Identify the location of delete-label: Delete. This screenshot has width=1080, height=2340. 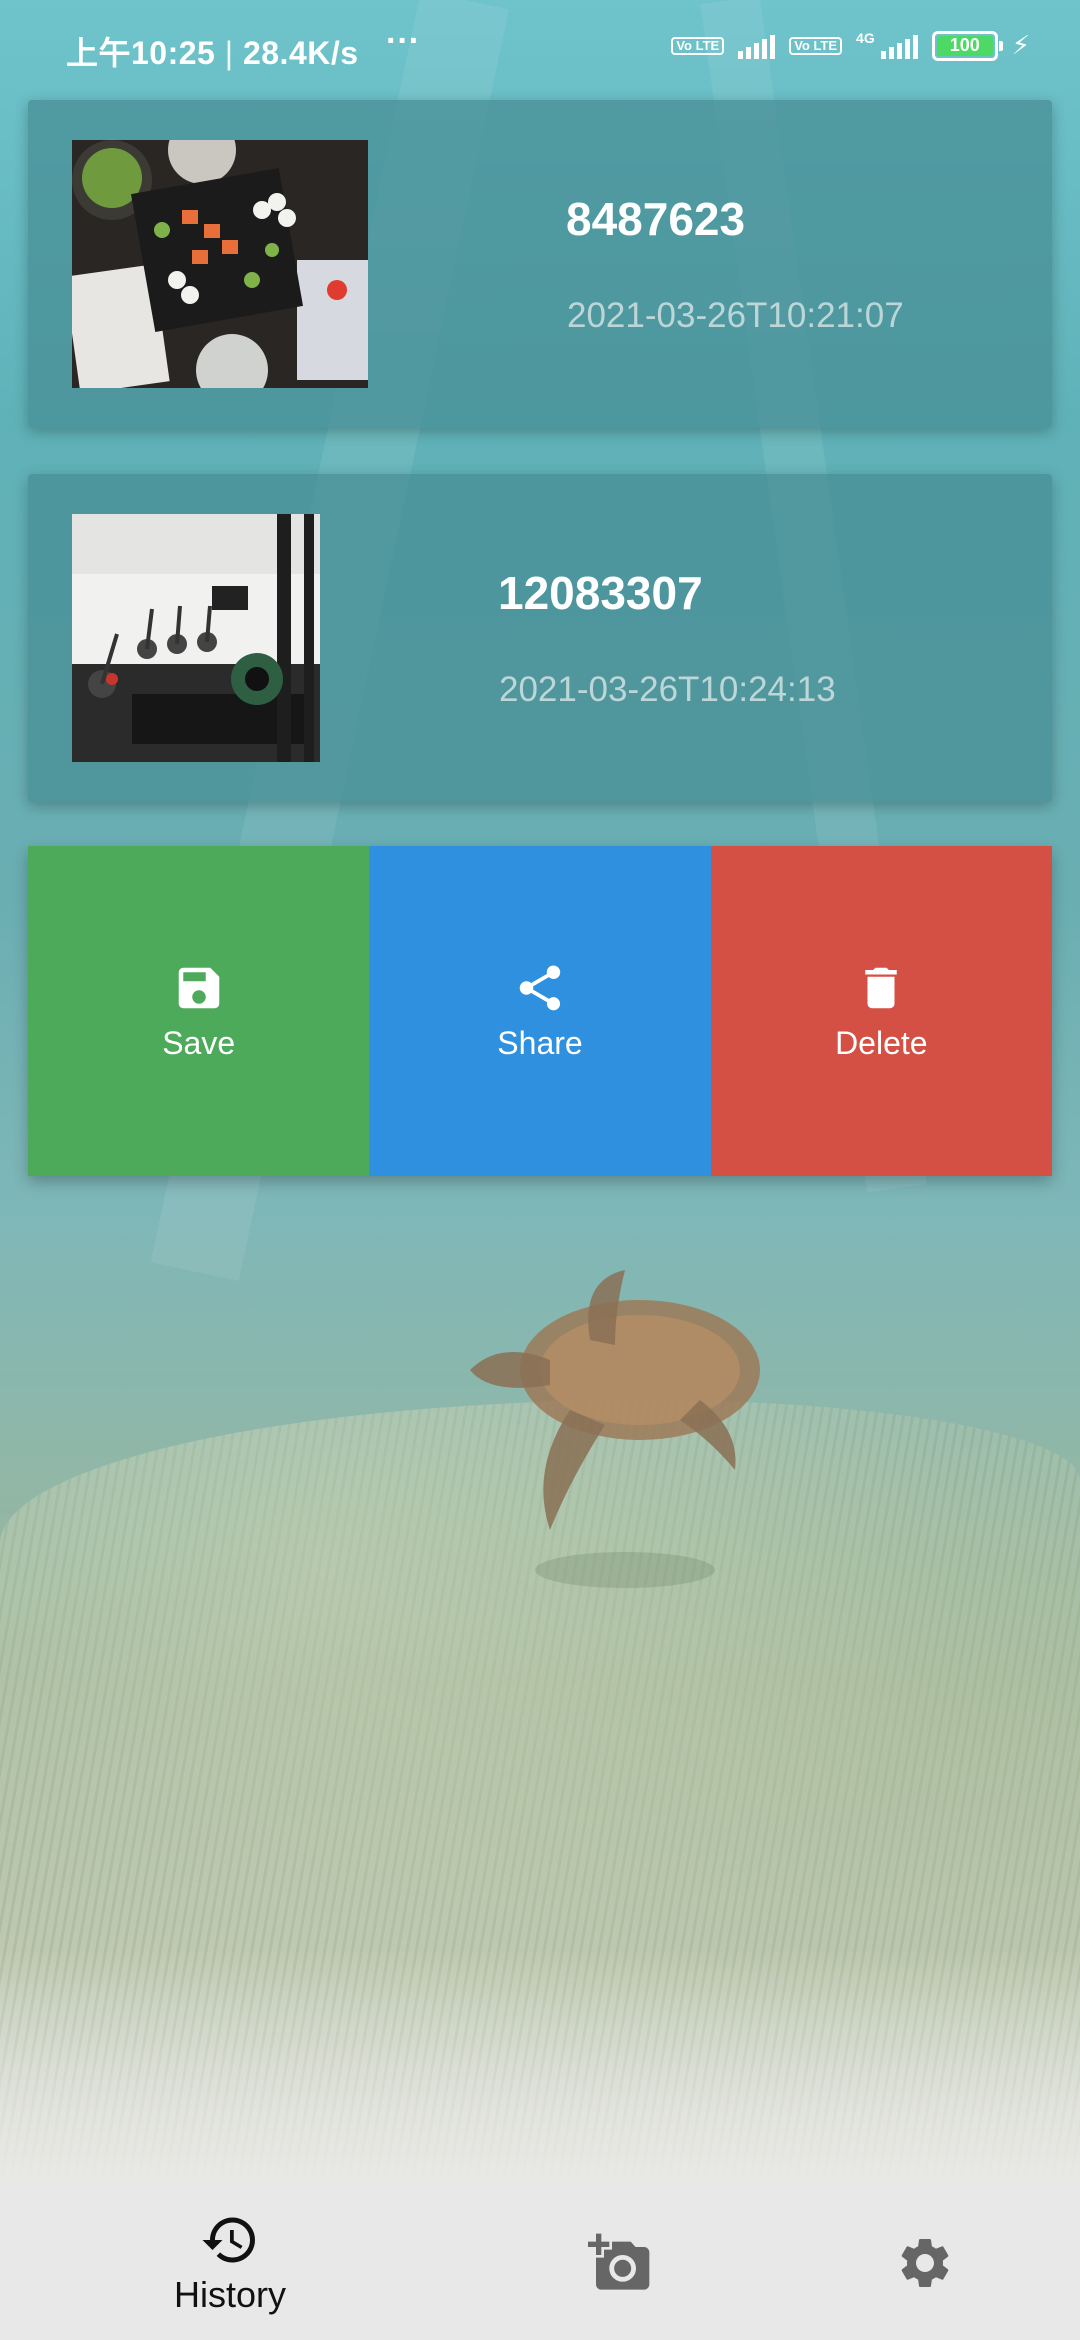
(881, 1042).